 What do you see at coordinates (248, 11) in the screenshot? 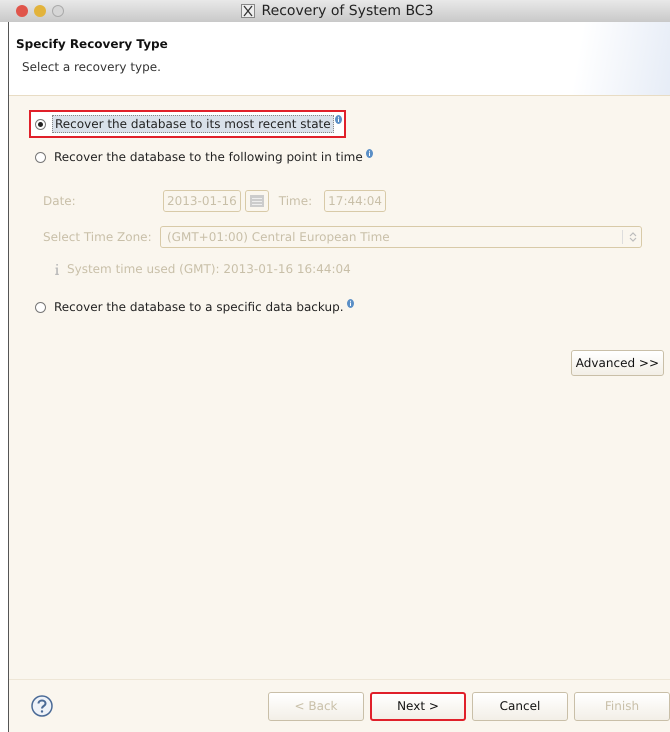
I see `x-window-icon` at bounding box center [248, 11].